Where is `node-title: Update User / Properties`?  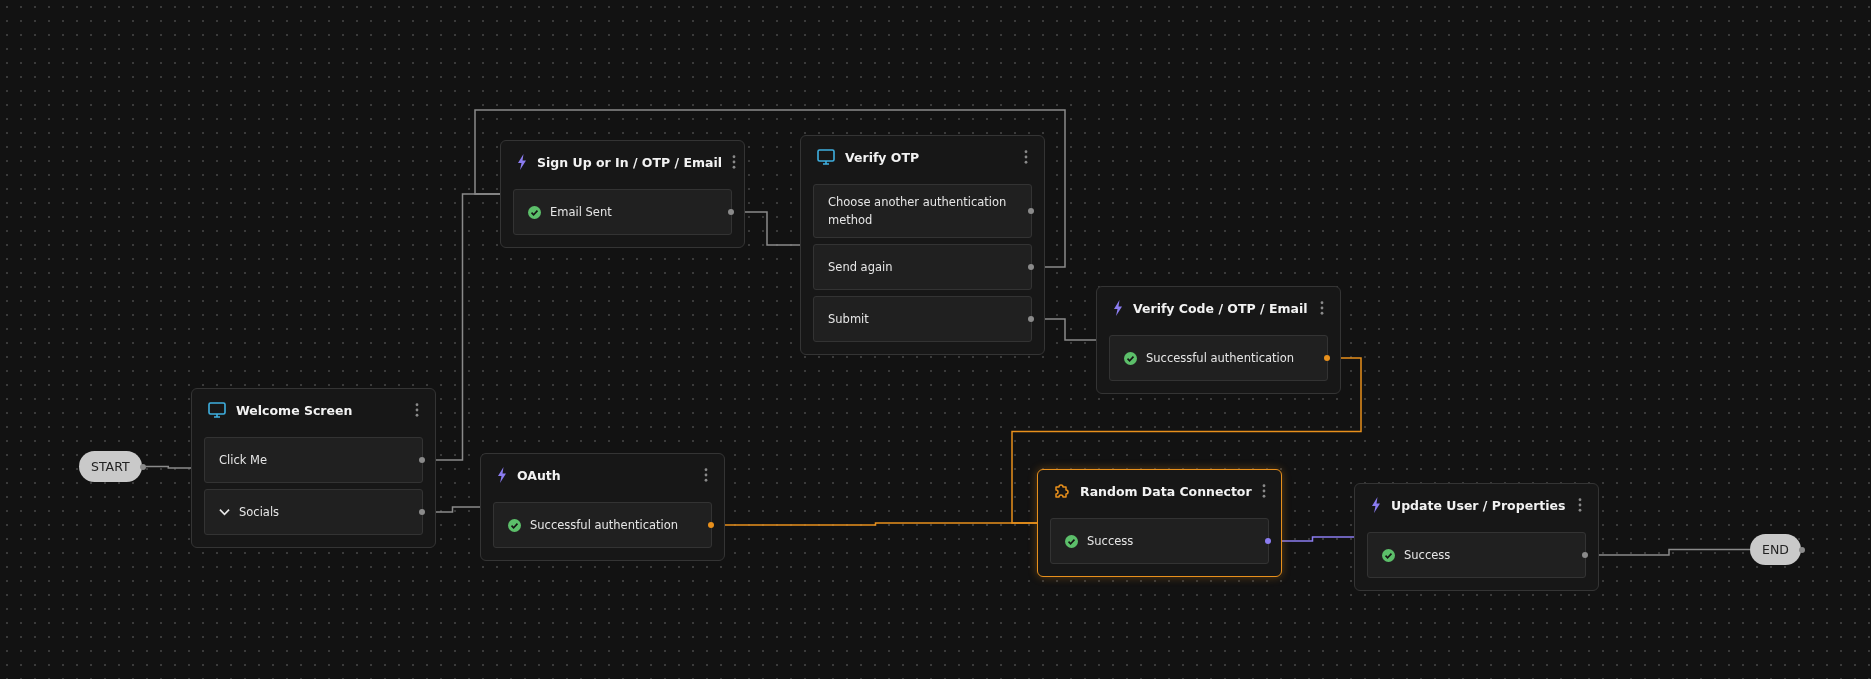
node-title: Update User / Properties is located at coordinates (1479, 505).